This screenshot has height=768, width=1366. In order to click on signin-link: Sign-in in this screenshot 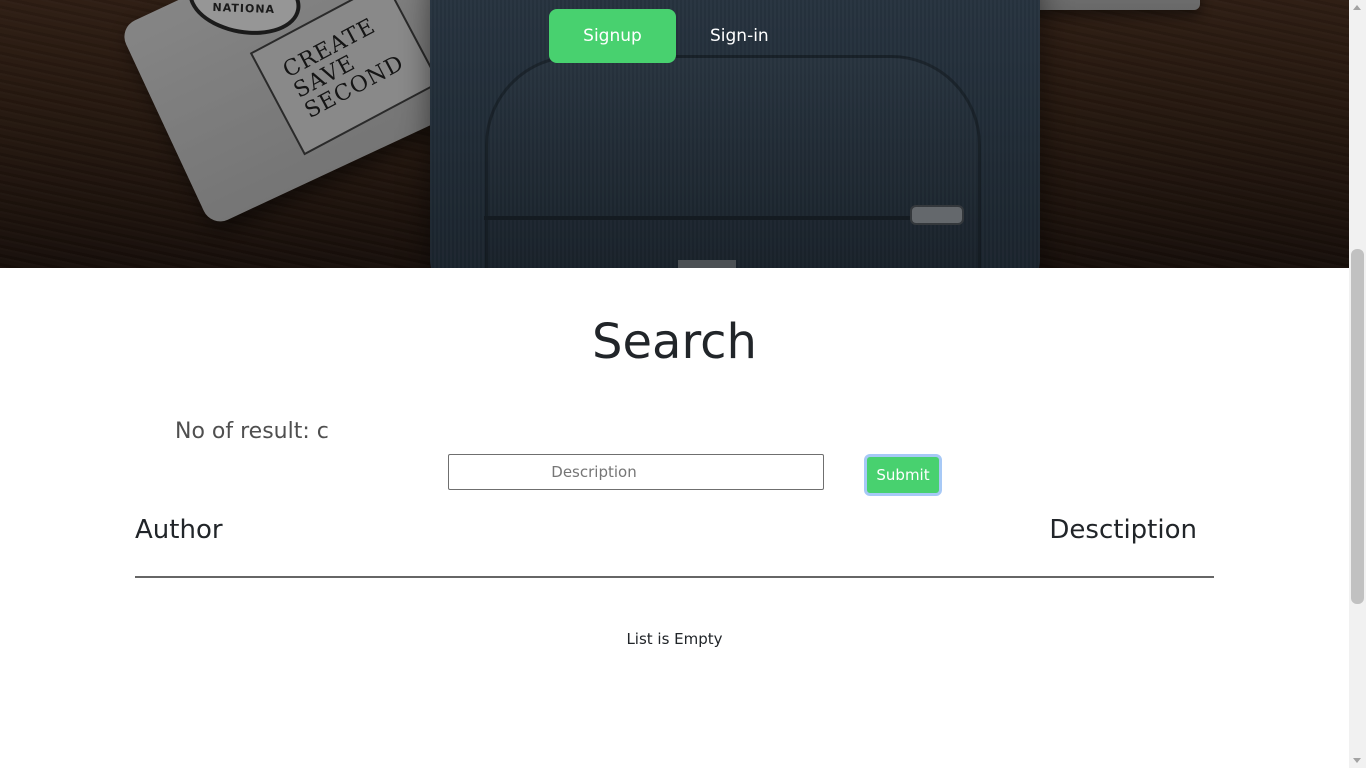, I will do `click(739, 36)`.